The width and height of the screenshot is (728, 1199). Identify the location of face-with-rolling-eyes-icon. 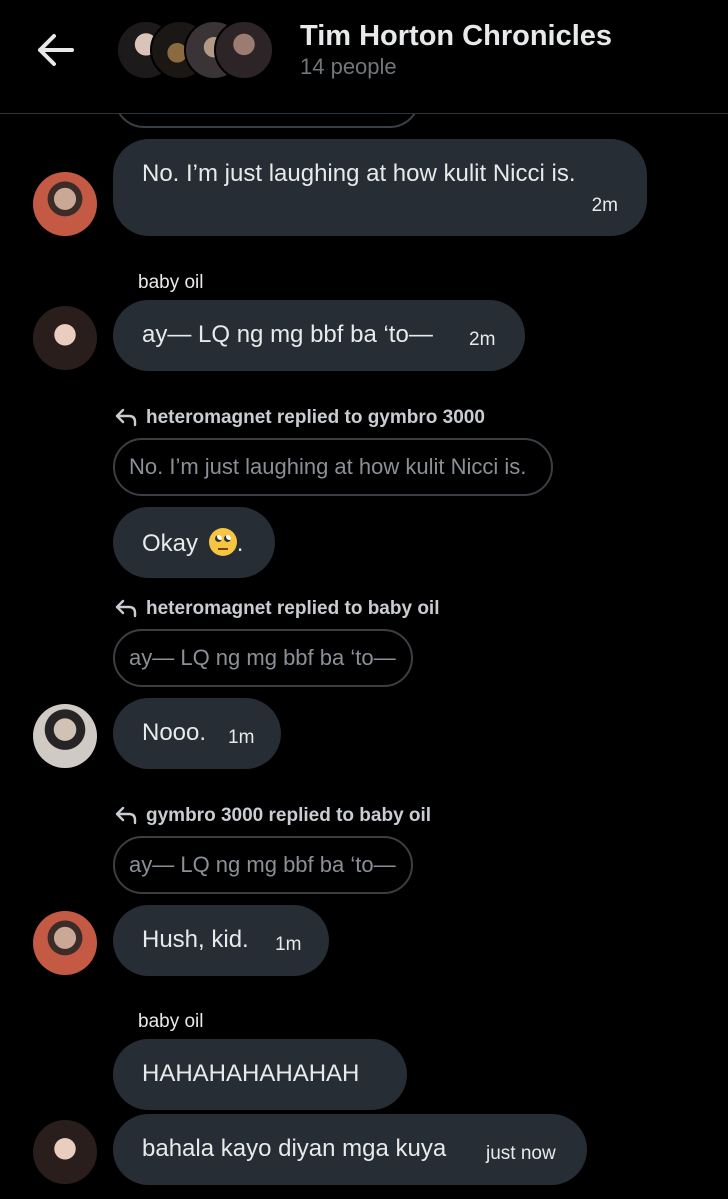
(222, 542).